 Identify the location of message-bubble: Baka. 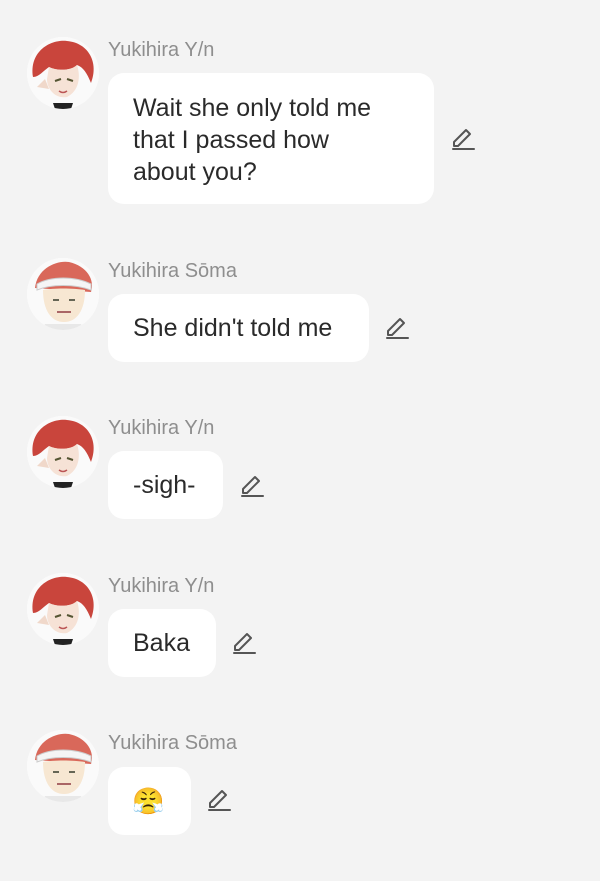
(162, 643).